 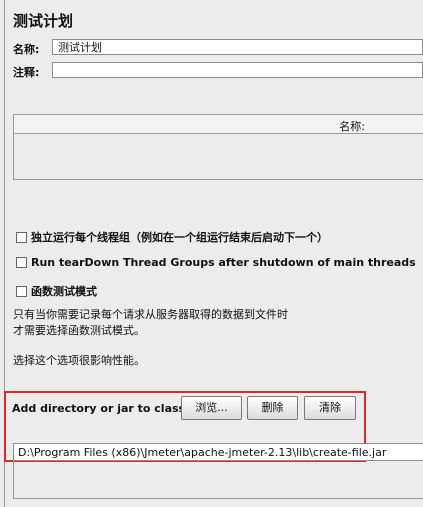 I want to click on functional-mode-note: 只有当你需要记录每个请求从服务器取得的数据到文件时 才需要选择函数测试模式。, so click(x=150, y=323).